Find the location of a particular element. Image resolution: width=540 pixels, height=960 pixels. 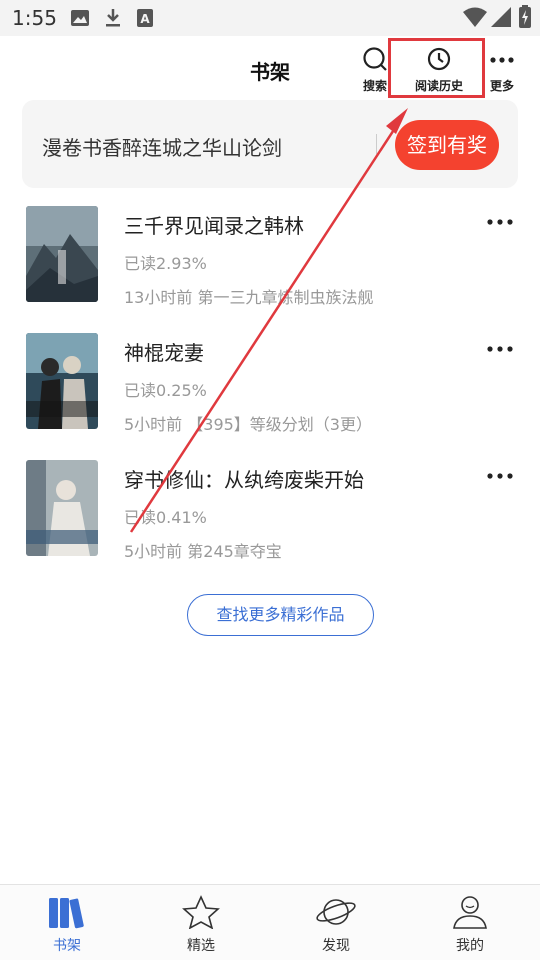

book-item: 三千界见闻录之韩林 已读2.93% 13小时前 第一三九章炼制虫族法舰 is located at coordinates (270, 261).